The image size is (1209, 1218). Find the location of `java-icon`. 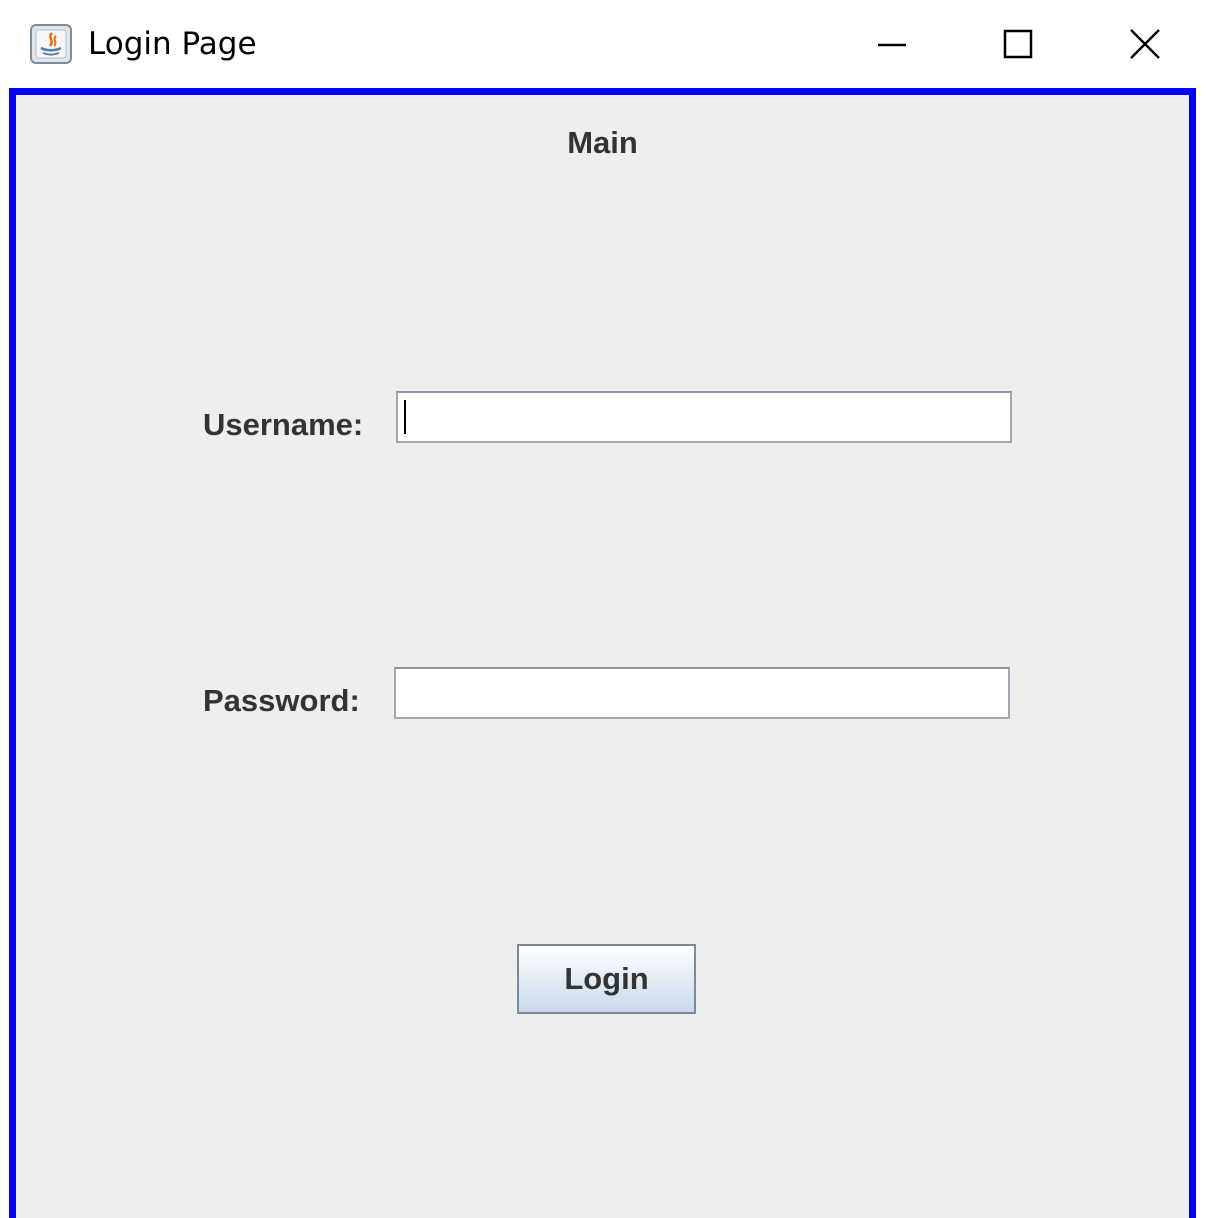

java-icon is located at coordinates (51, 44).